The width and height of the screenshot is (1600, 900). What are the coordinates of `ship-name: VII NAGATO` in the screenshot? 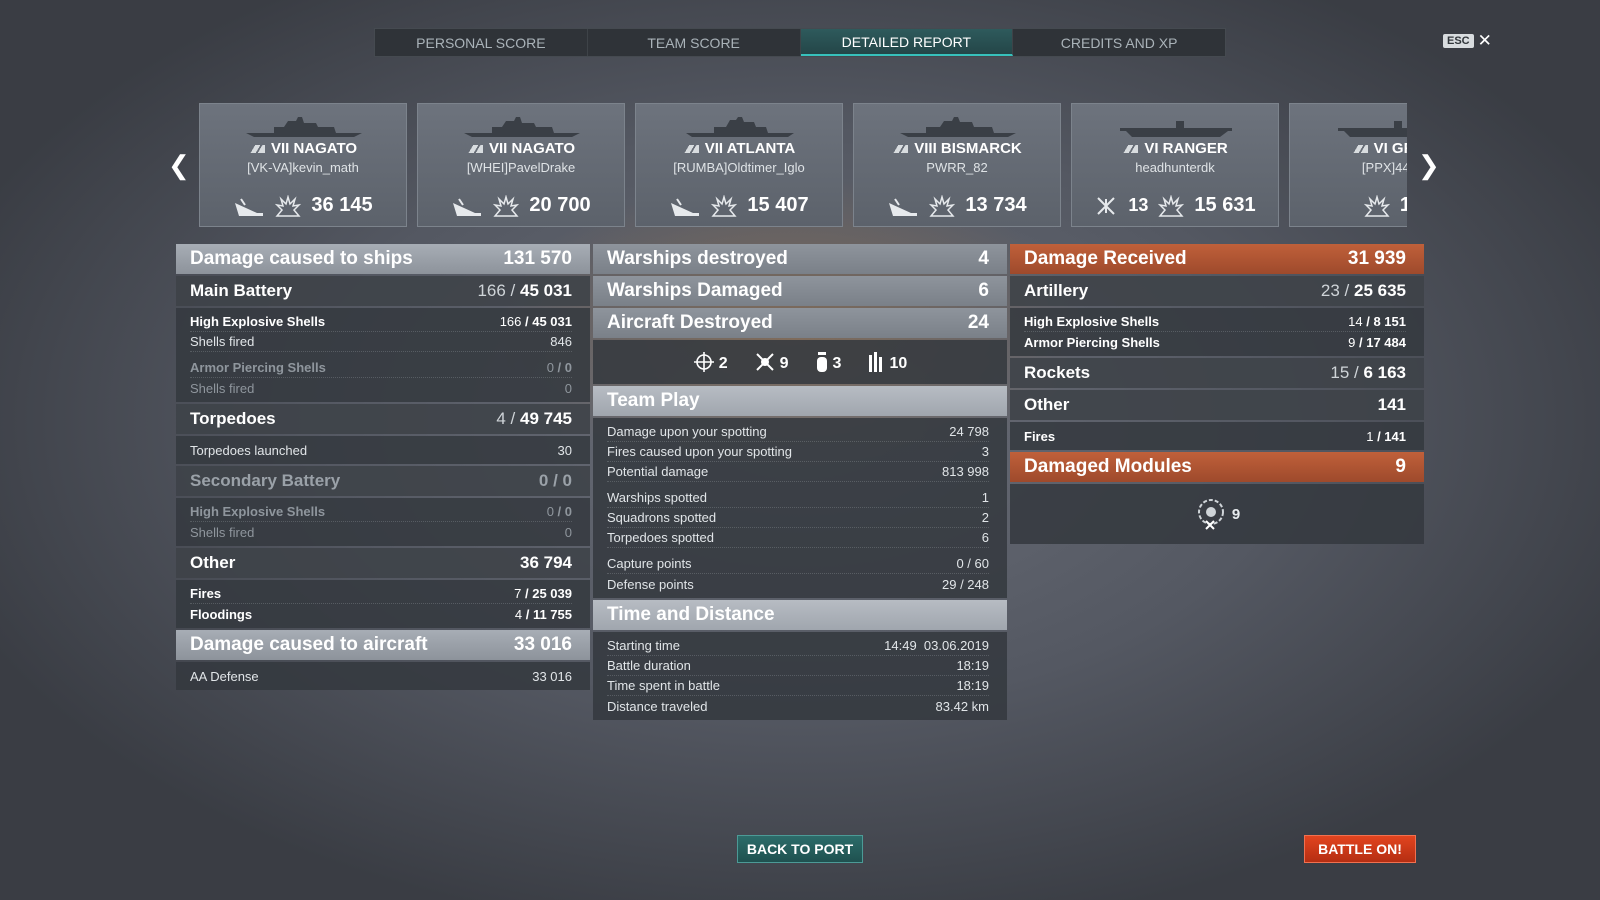 It's located at (521, 148).